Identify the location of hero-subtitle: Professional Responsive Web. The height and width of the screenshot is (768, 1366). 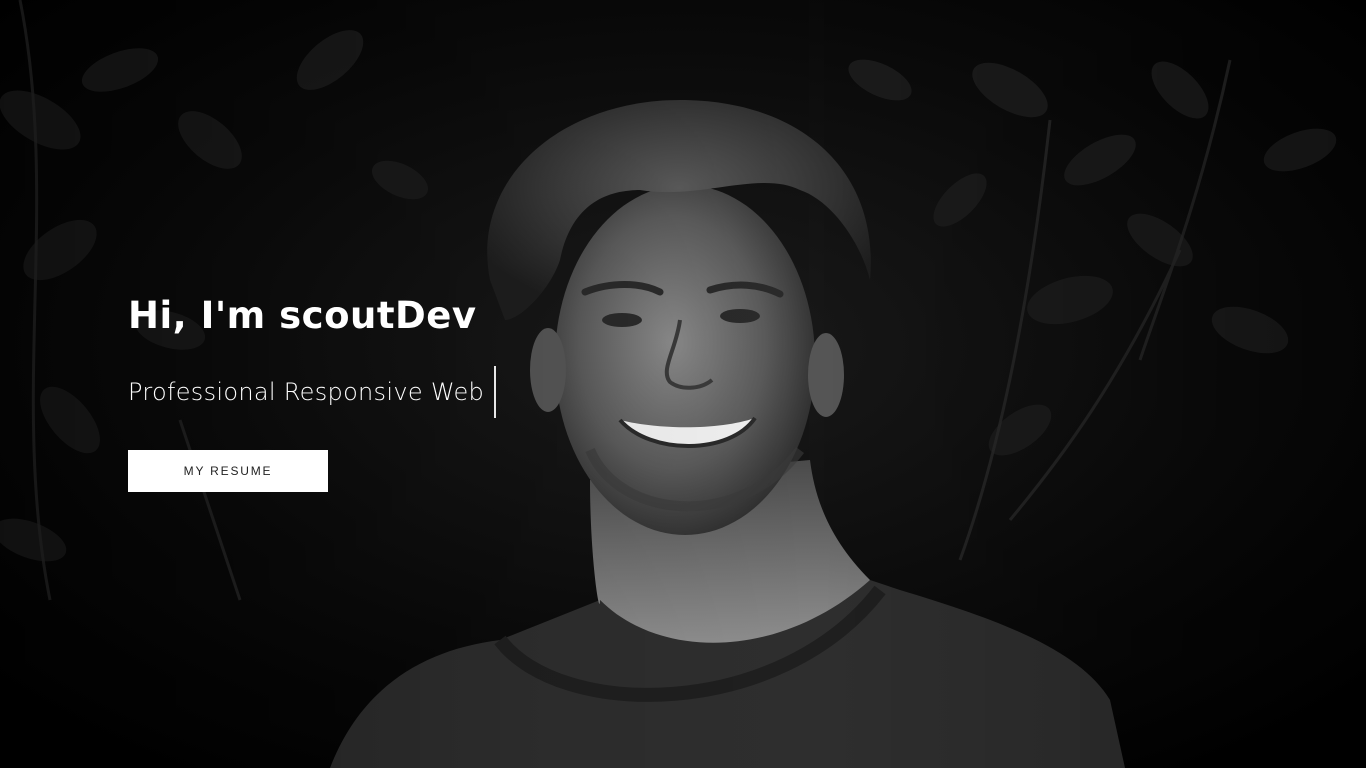
(312, 392).